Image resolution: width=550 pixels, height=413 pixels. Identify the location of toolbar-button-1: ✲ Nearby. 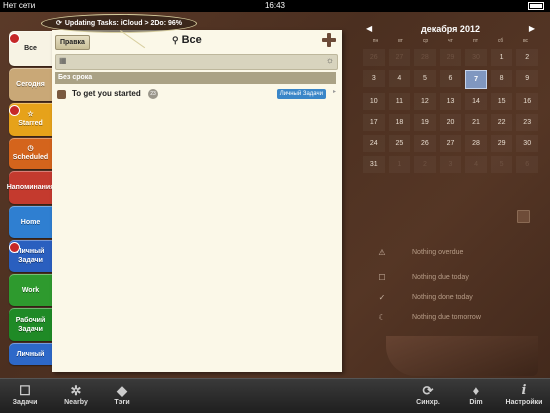
(76, 397).